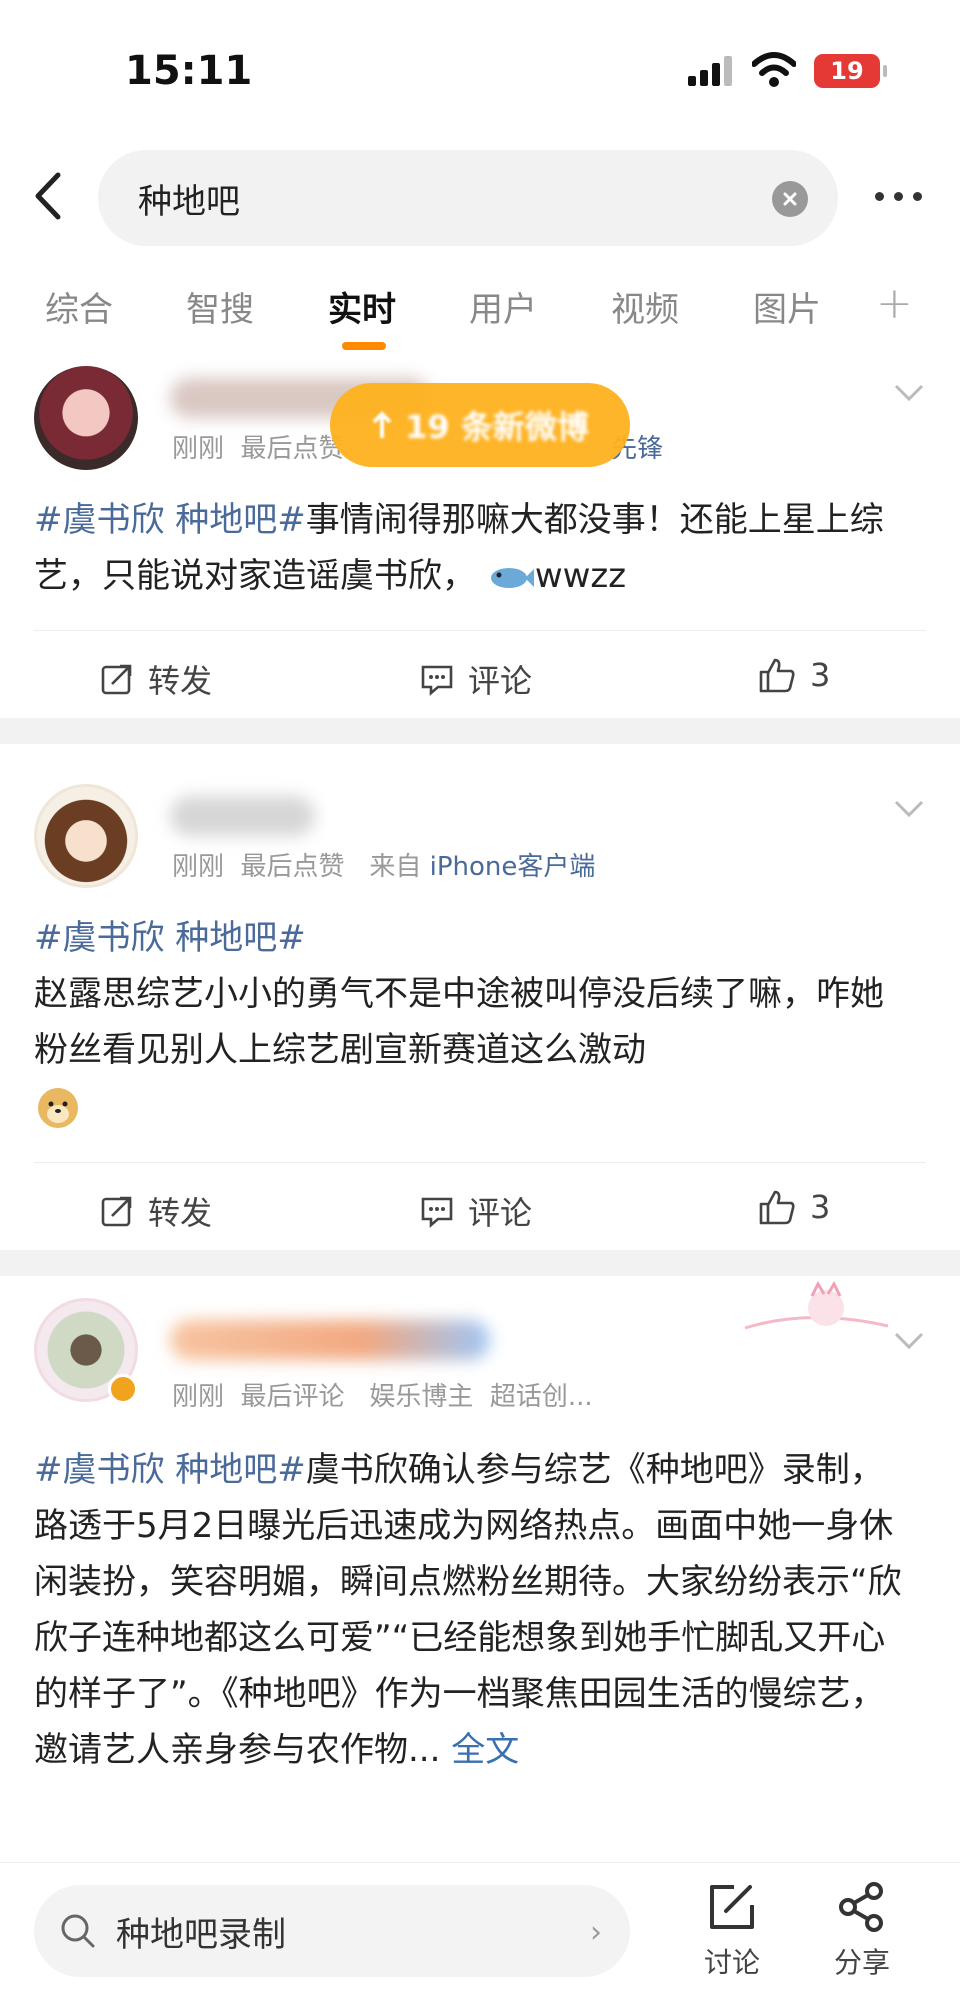 The image size is (960, 1996). I want to click on search-query: 种地吧, so click(189, 202).